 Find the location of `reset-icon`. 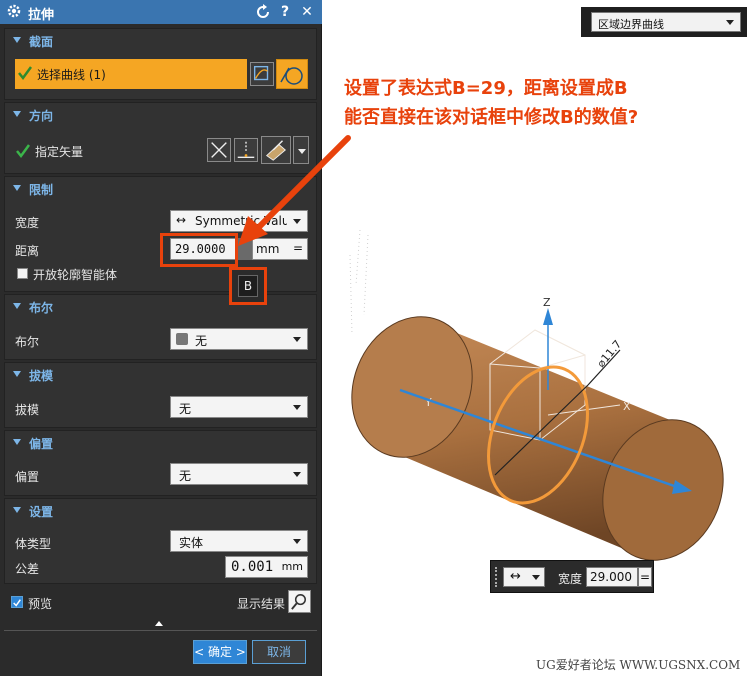

reset-icon is located at coordinates (263, 12).